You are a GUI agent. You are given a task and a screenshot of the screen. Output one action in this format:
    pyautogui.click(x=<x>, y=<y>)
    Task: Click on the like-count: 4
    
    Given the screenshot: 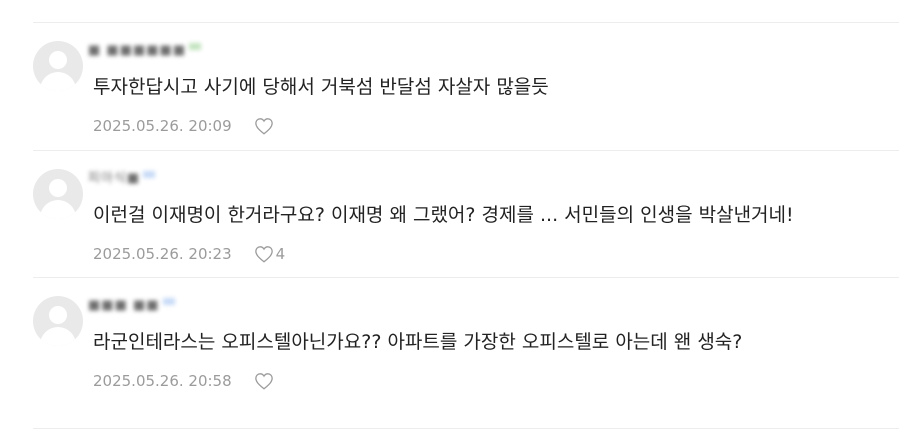 What is the action you would take?
    pyautogui.click(x=280, y=254)
    